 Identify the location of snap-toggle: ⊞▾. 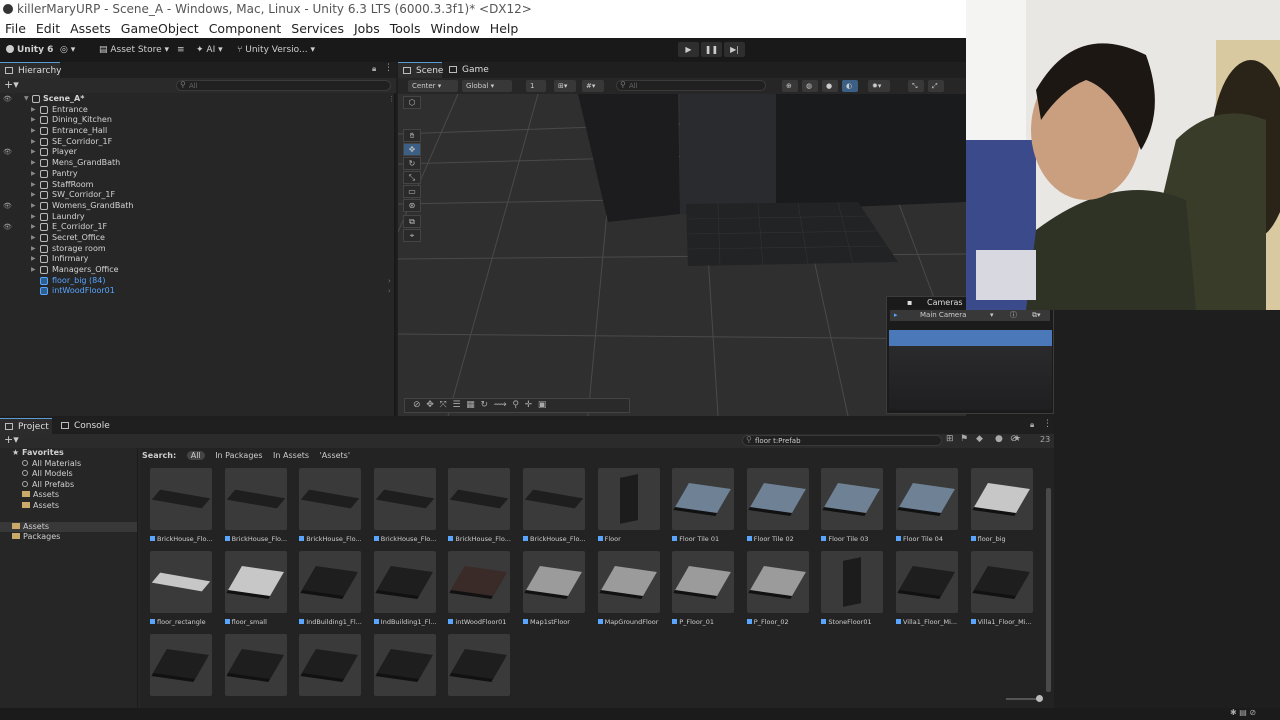
(565, 86).